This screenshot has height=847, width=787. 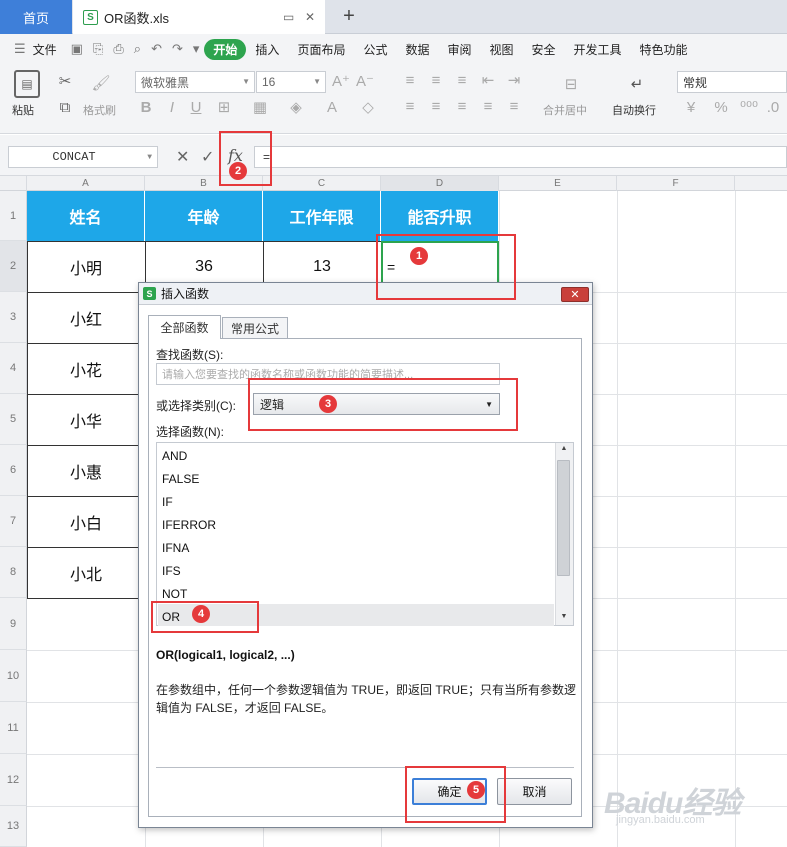 What do you see at coordinates (182, 157) in the screenshot?
I see `cancel-icon: ✕` at bounding box center [182, 157].